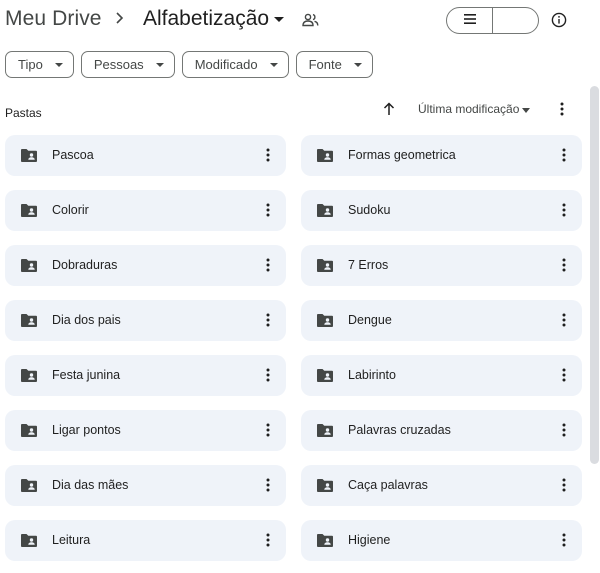 The image size is (600, 573). I want to click on breadcrumb-current: Alfabetização, so click(206, 19).